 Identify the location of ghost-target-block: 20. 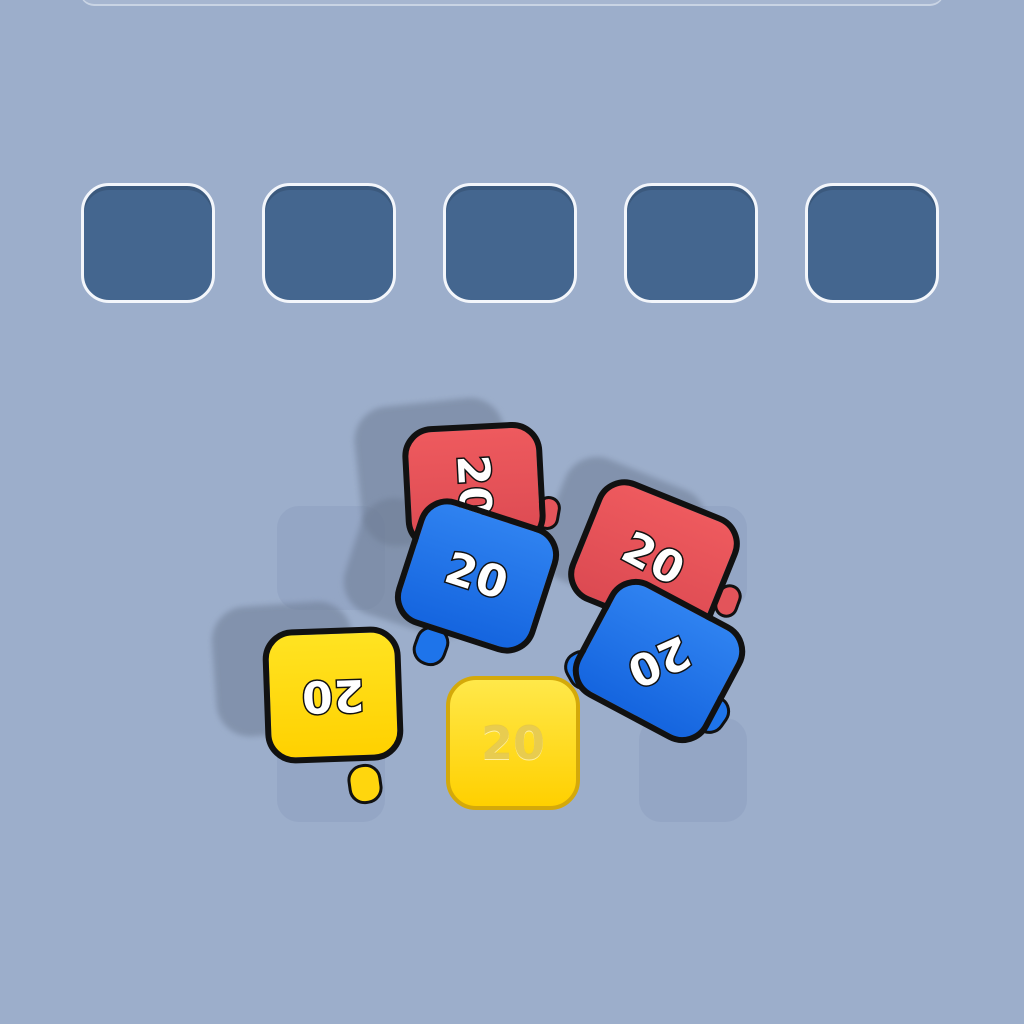
(513, 743).